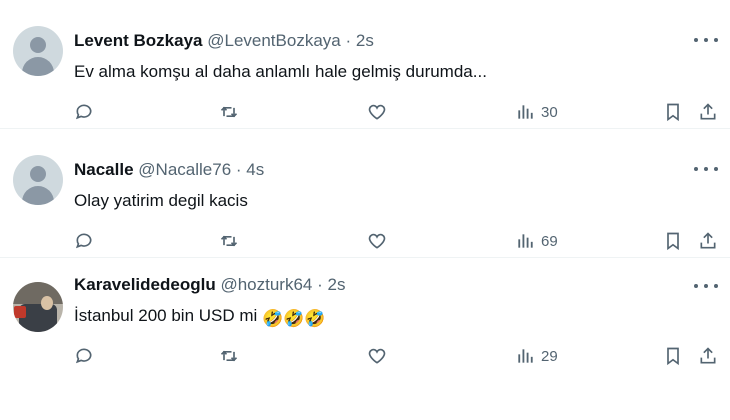 This screenshot has width=730, height=420. Describe the element at coordinates (397, 112) in the screenshot. I see `action-bar: 30` at that location.